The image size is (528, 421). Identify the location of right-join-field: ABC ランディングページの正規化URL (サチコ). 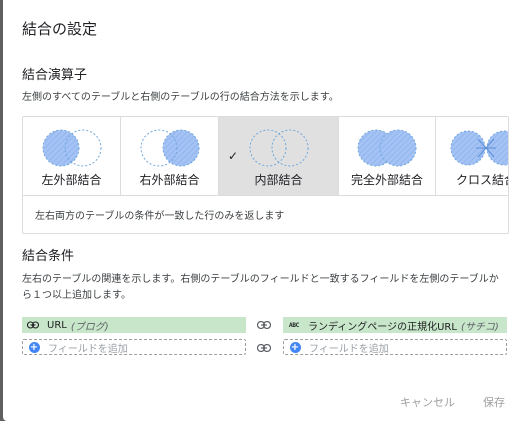
(395, 325).